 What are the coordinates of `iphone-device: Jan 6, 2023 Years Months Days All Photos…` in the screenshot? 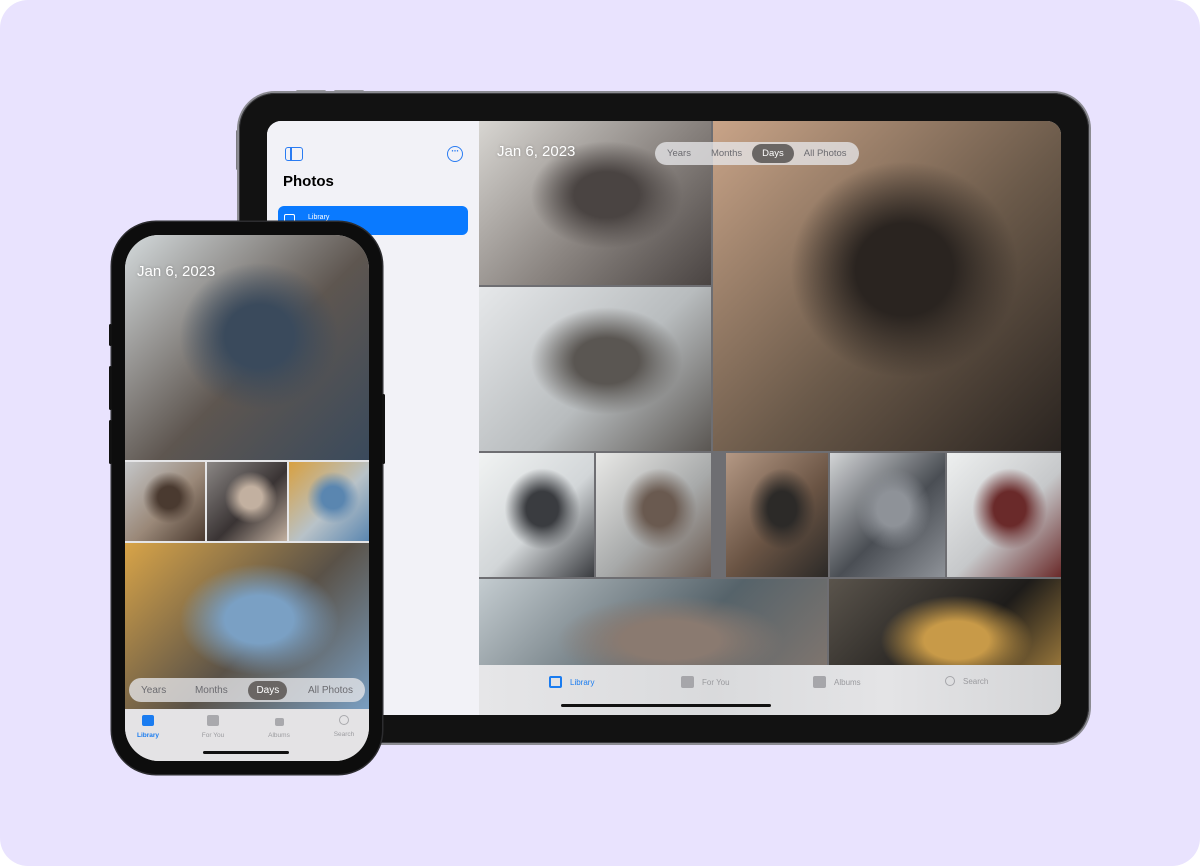 It's located at (247, 498).